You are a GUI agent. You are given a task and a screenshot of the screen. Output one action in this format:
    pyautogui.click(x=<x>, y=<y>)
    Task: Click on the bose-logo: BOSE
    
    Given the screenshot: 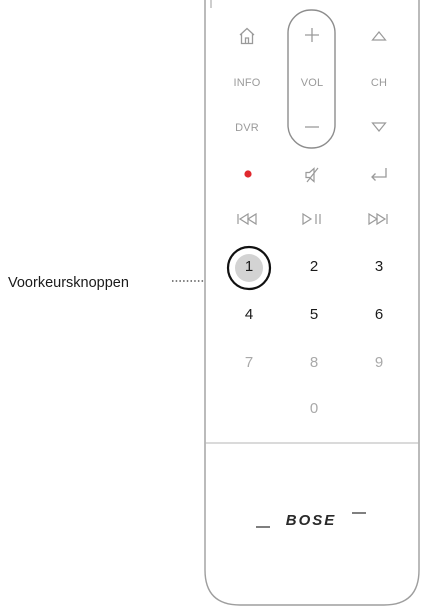 What is the action you would take?
    pyautogui.click(x=311, y=520)
    